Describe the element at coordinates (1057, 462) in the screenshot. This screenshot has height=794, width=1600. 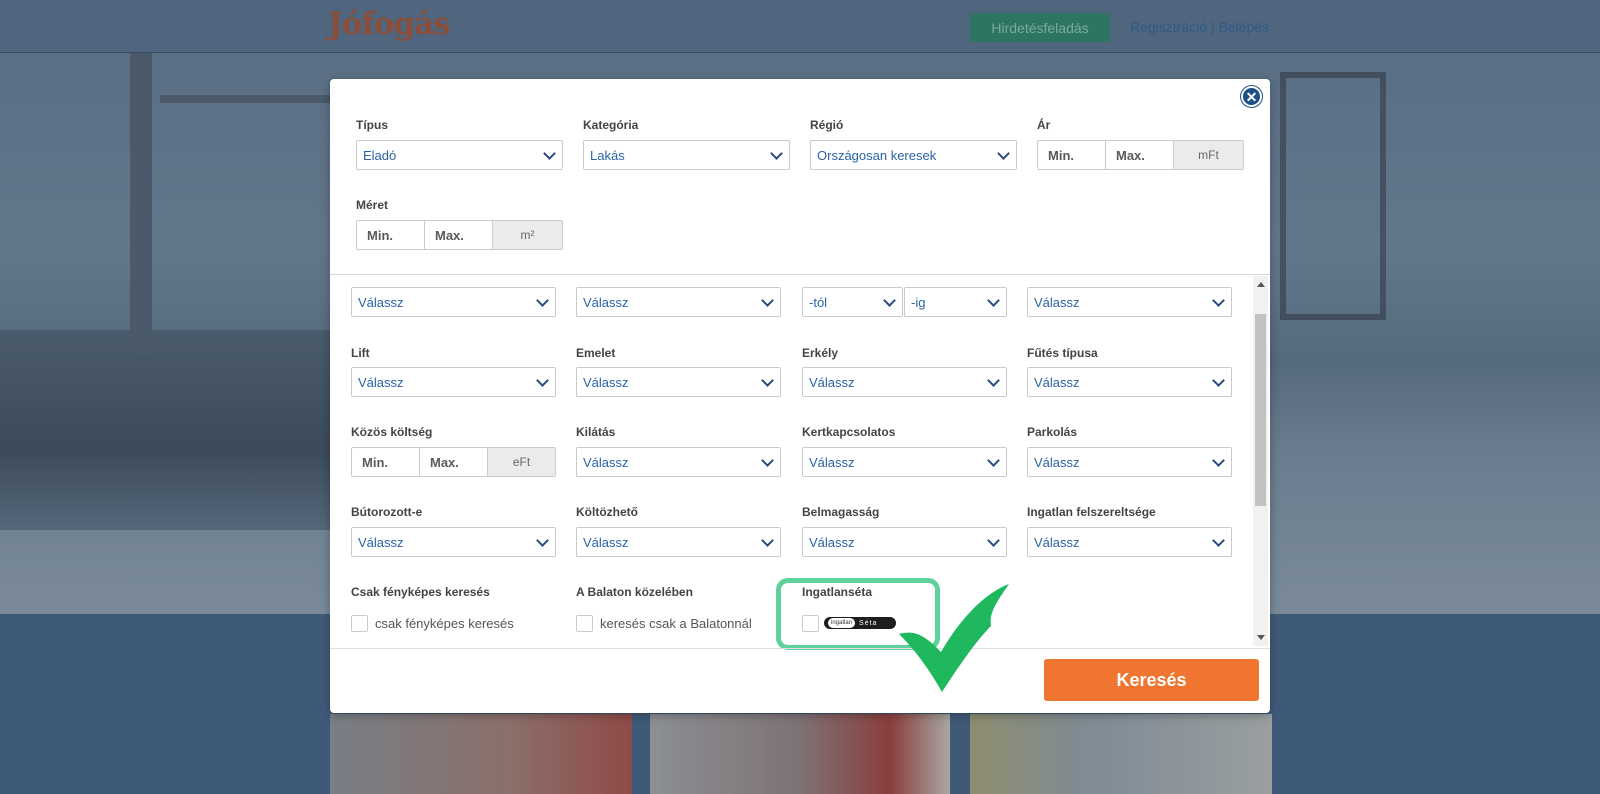
I see `parkolas-value: Válassz` at that location.